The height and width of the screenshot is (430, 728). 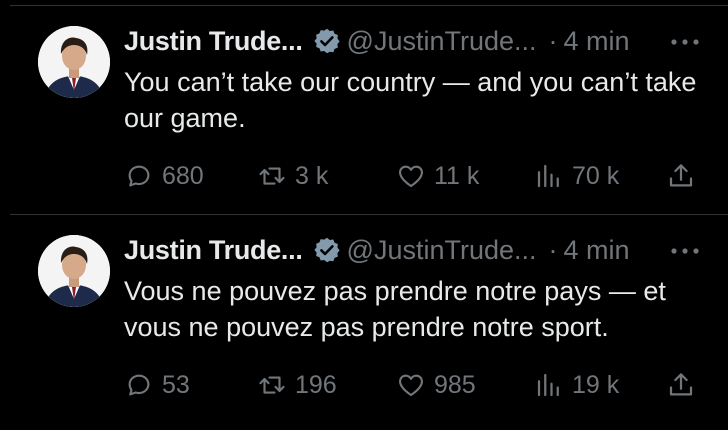 I want to click on retweet-button: 196, so click(x=297, y=385).